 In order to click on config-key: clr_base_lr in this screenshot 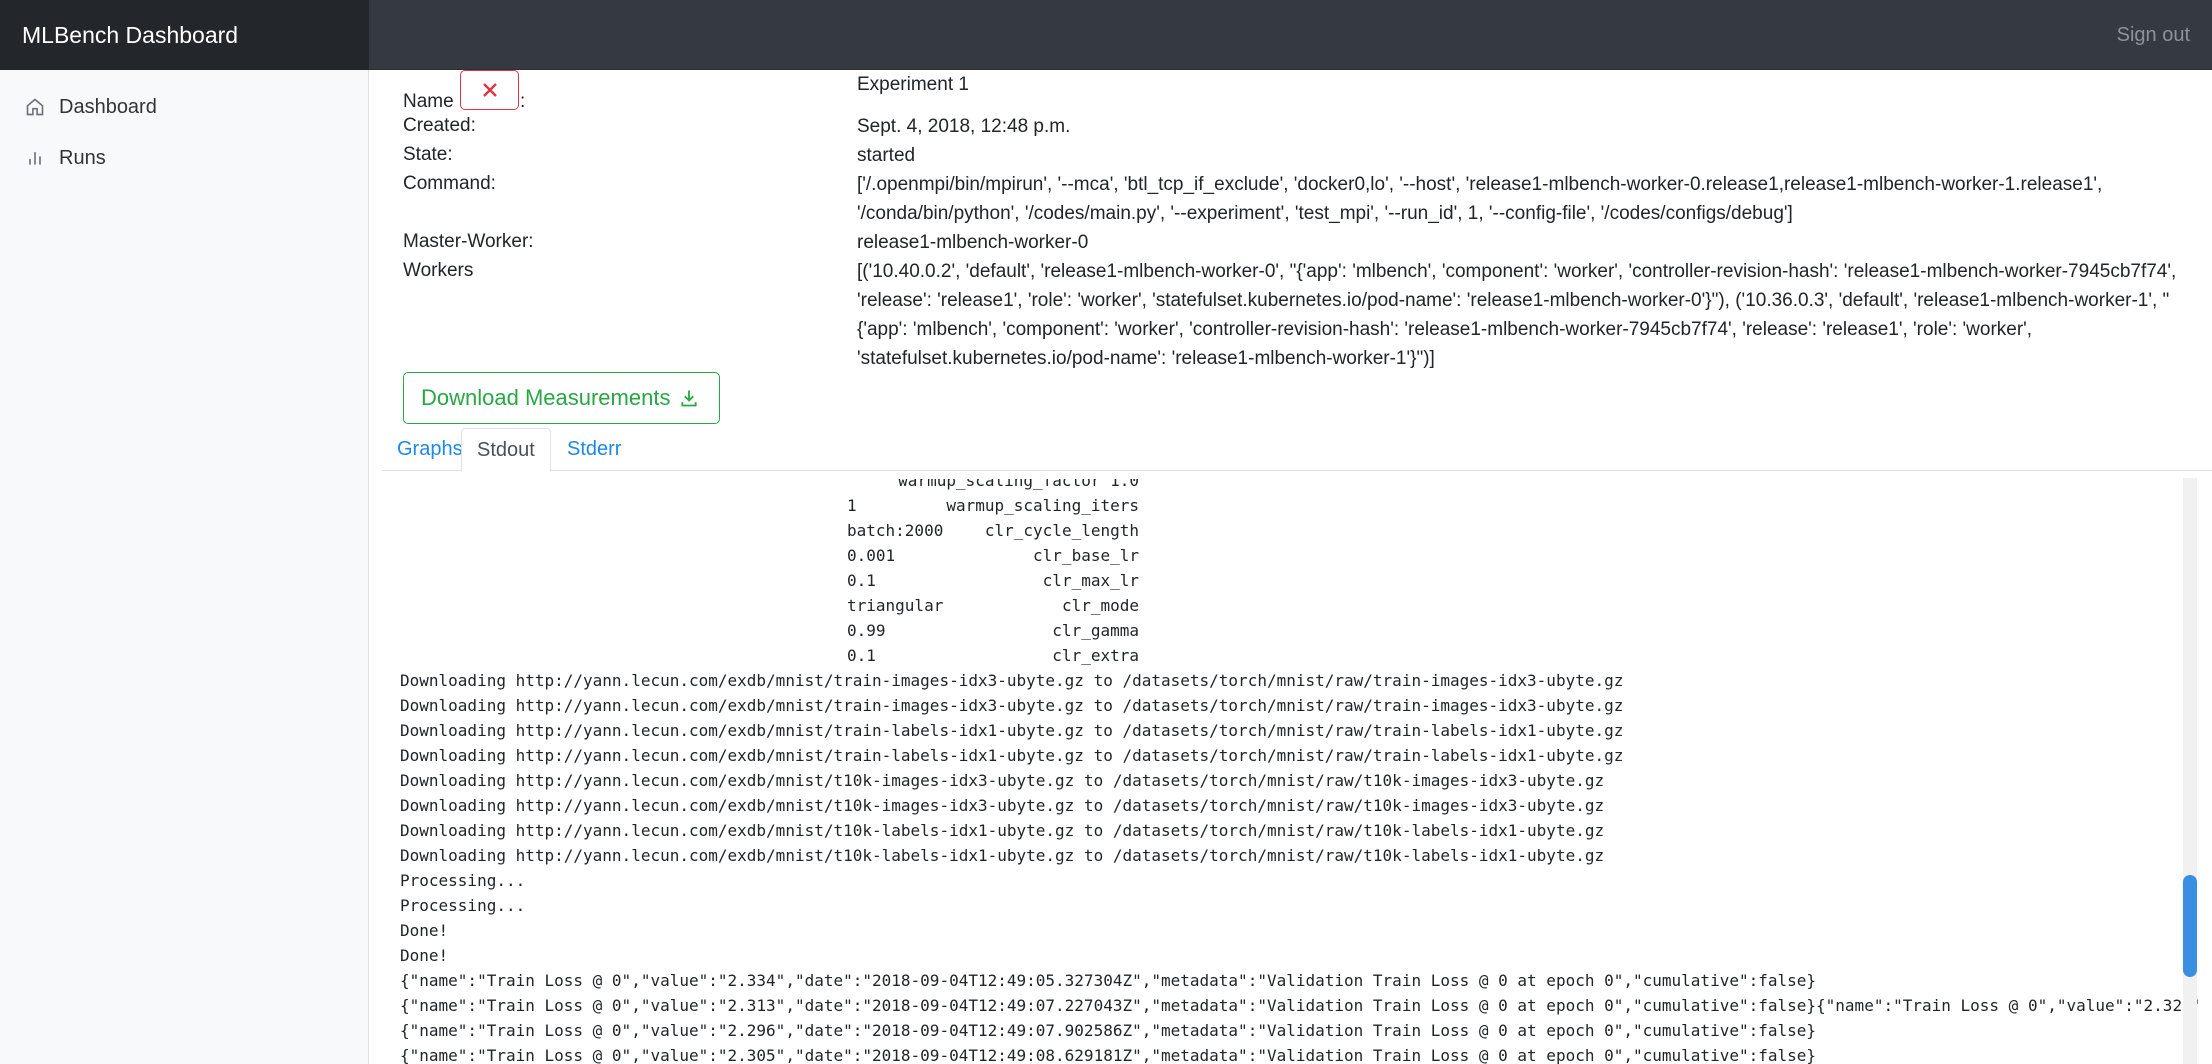, I will do `click(1086, 555)`.